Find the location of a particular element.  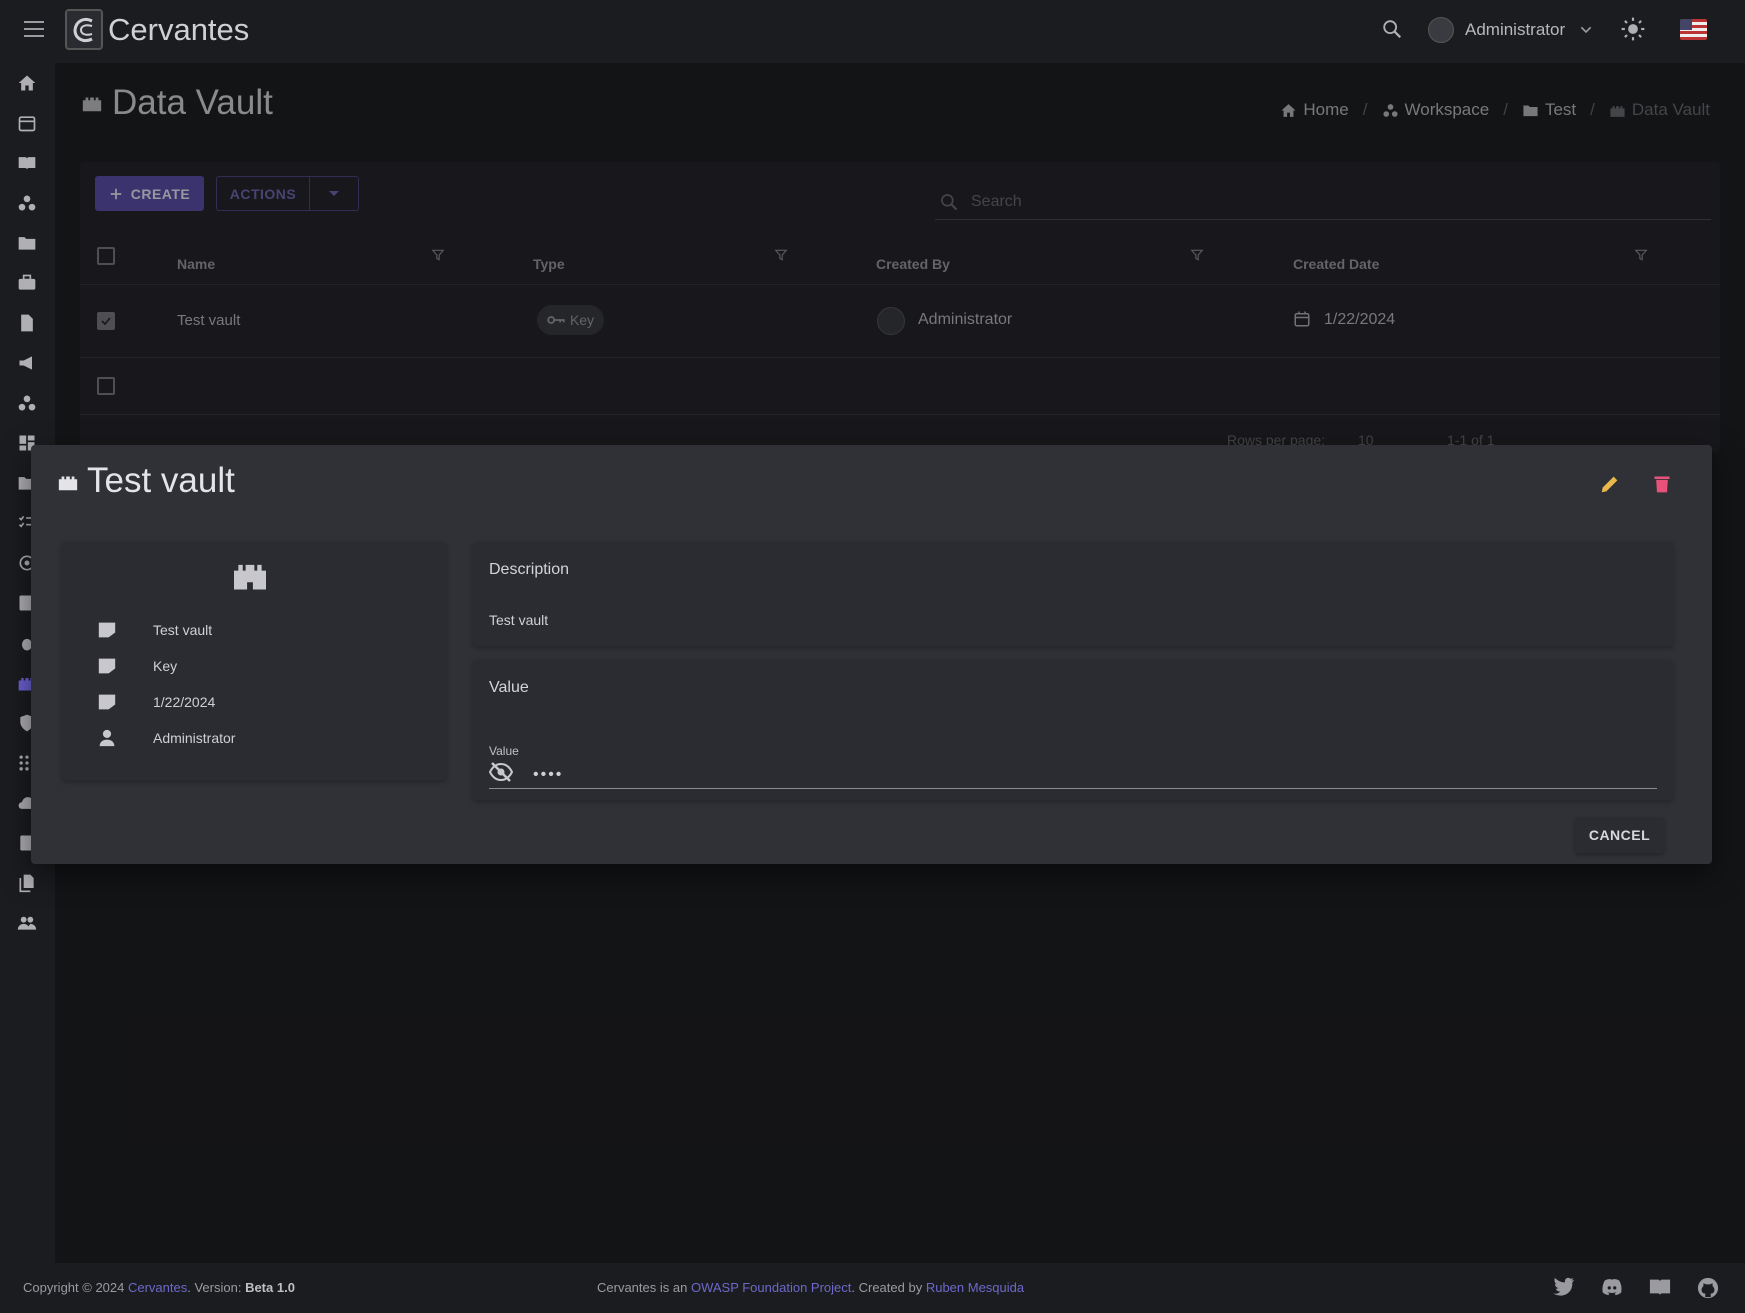

dialog-title: Test vault is located at coordinates (161, 480).